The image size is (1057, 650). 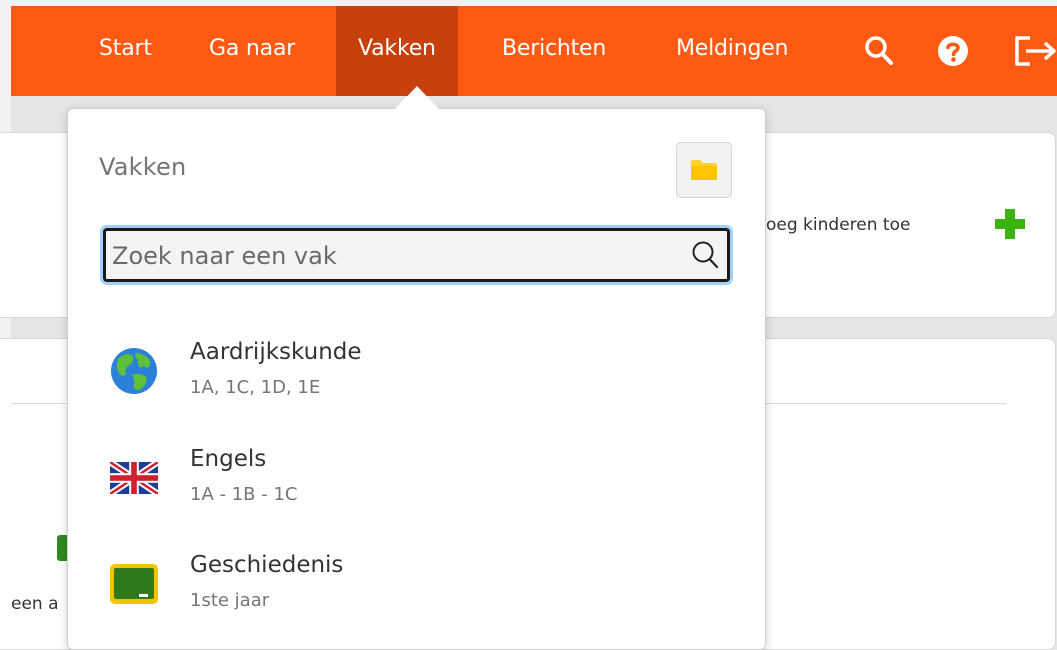 What do you see at coordinates (732, 51) in the screenshot?
I see `nav-meldingen: Meldingen` at bounding box center [732, 51].